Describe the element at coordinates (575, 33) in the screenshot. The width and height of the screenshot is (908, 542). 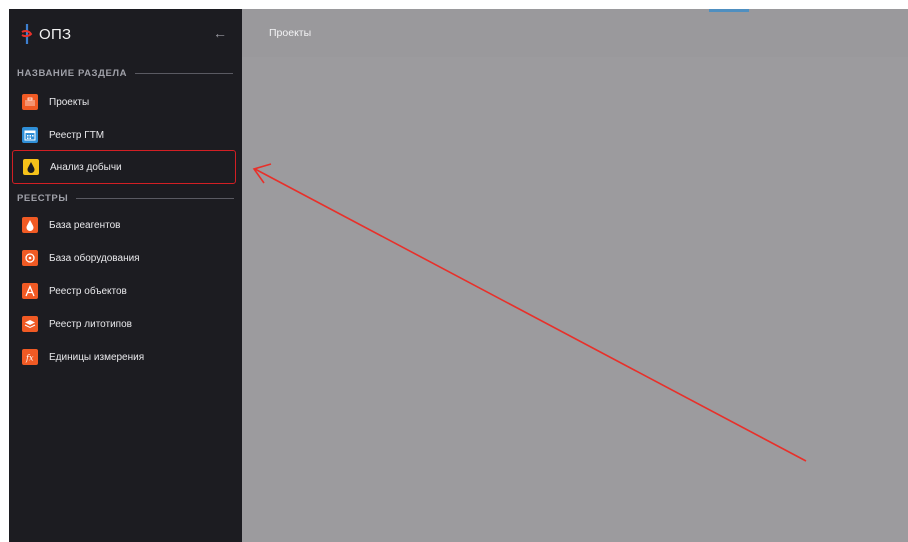
I see `page-header: Проекты` at that location.